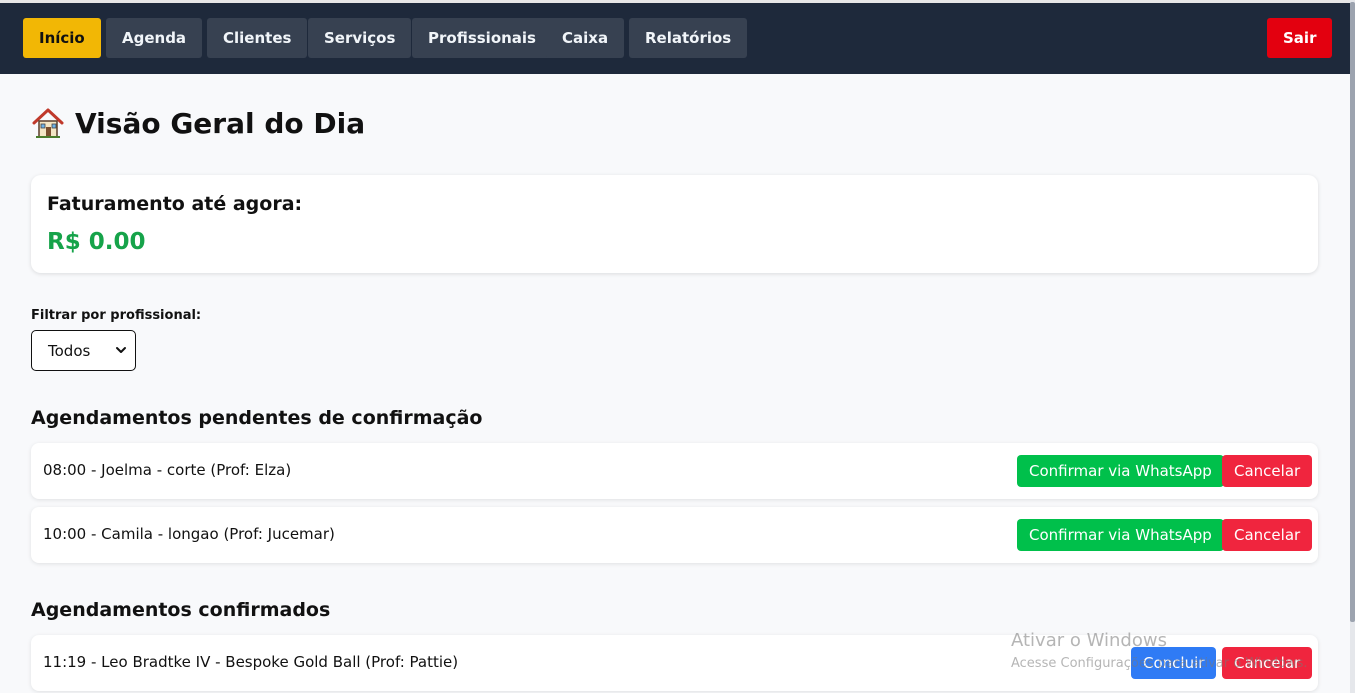 The width and height of the screenshot is (1355, 693). Describe the element at coordinates (167, 470) in the screenshot. I see `appointment-text: 08:00 - Joelma - corte (Prof: Elza)` at that location.